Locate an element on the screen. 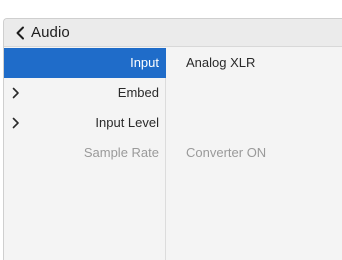 This screenshot has height=260, width=342. menu-item-sample-rate: Sample Rate is located at coordinates (85, 153).